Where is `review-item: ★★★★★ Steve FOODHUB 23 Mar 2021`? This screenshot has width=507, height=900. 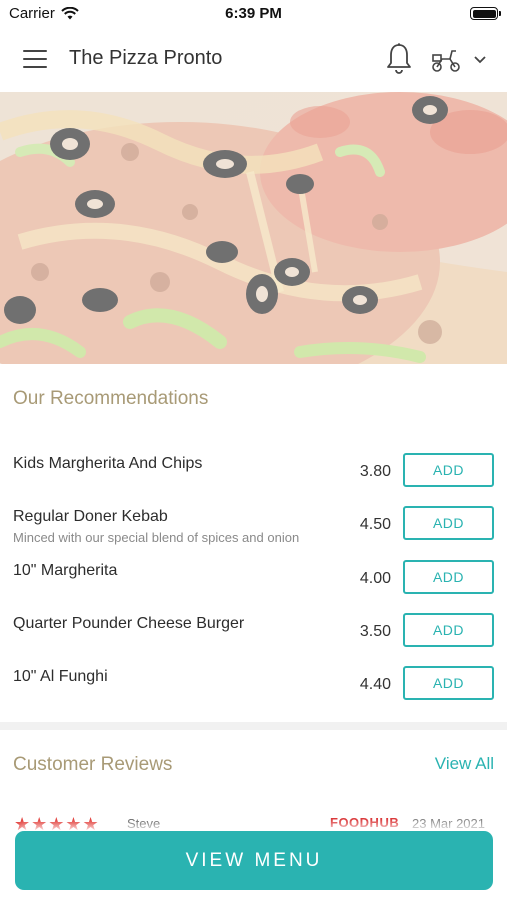 review-item: ★★★★★ Steve FOODHUB 23 Mar 2021 is located at coordinates (253, 821).